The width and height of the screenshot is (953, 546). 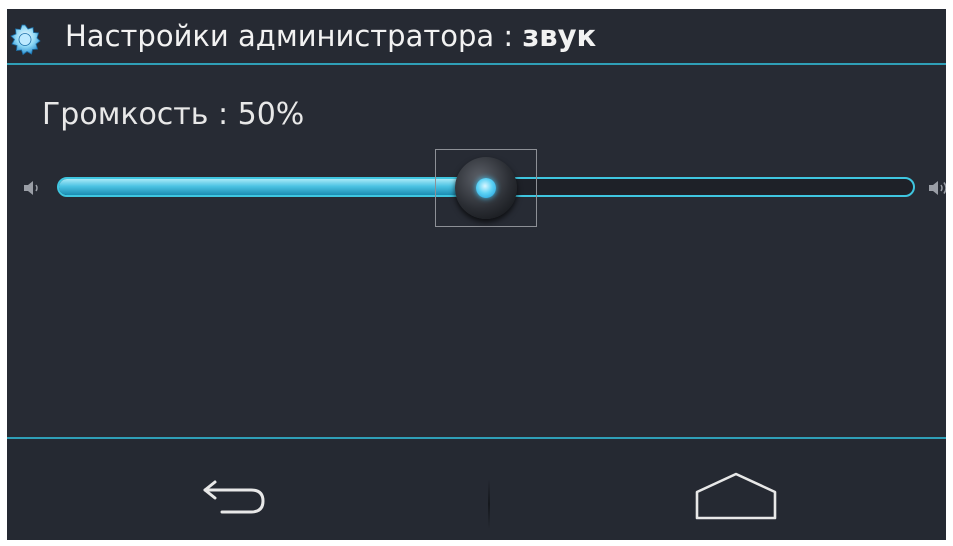 I want to click on title-prefix: Настройки администратора :, so click(x=294, y=36).